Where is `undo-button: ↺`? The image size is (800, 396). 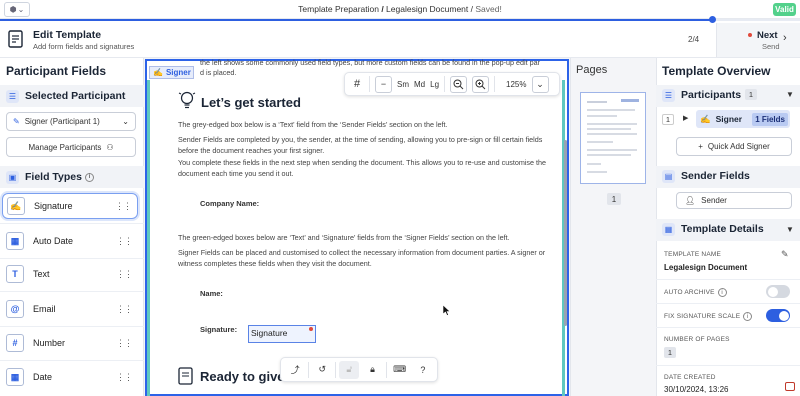
undo-button: ↺ is located at coordinates (322, 370).